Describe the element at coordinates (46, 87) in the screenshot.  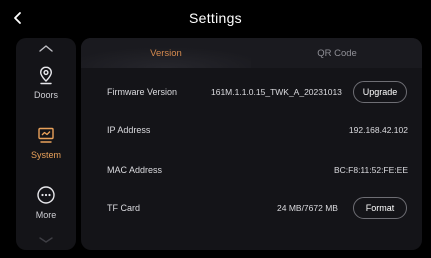
I see `sidebar-item-doors: Doors` at that location.